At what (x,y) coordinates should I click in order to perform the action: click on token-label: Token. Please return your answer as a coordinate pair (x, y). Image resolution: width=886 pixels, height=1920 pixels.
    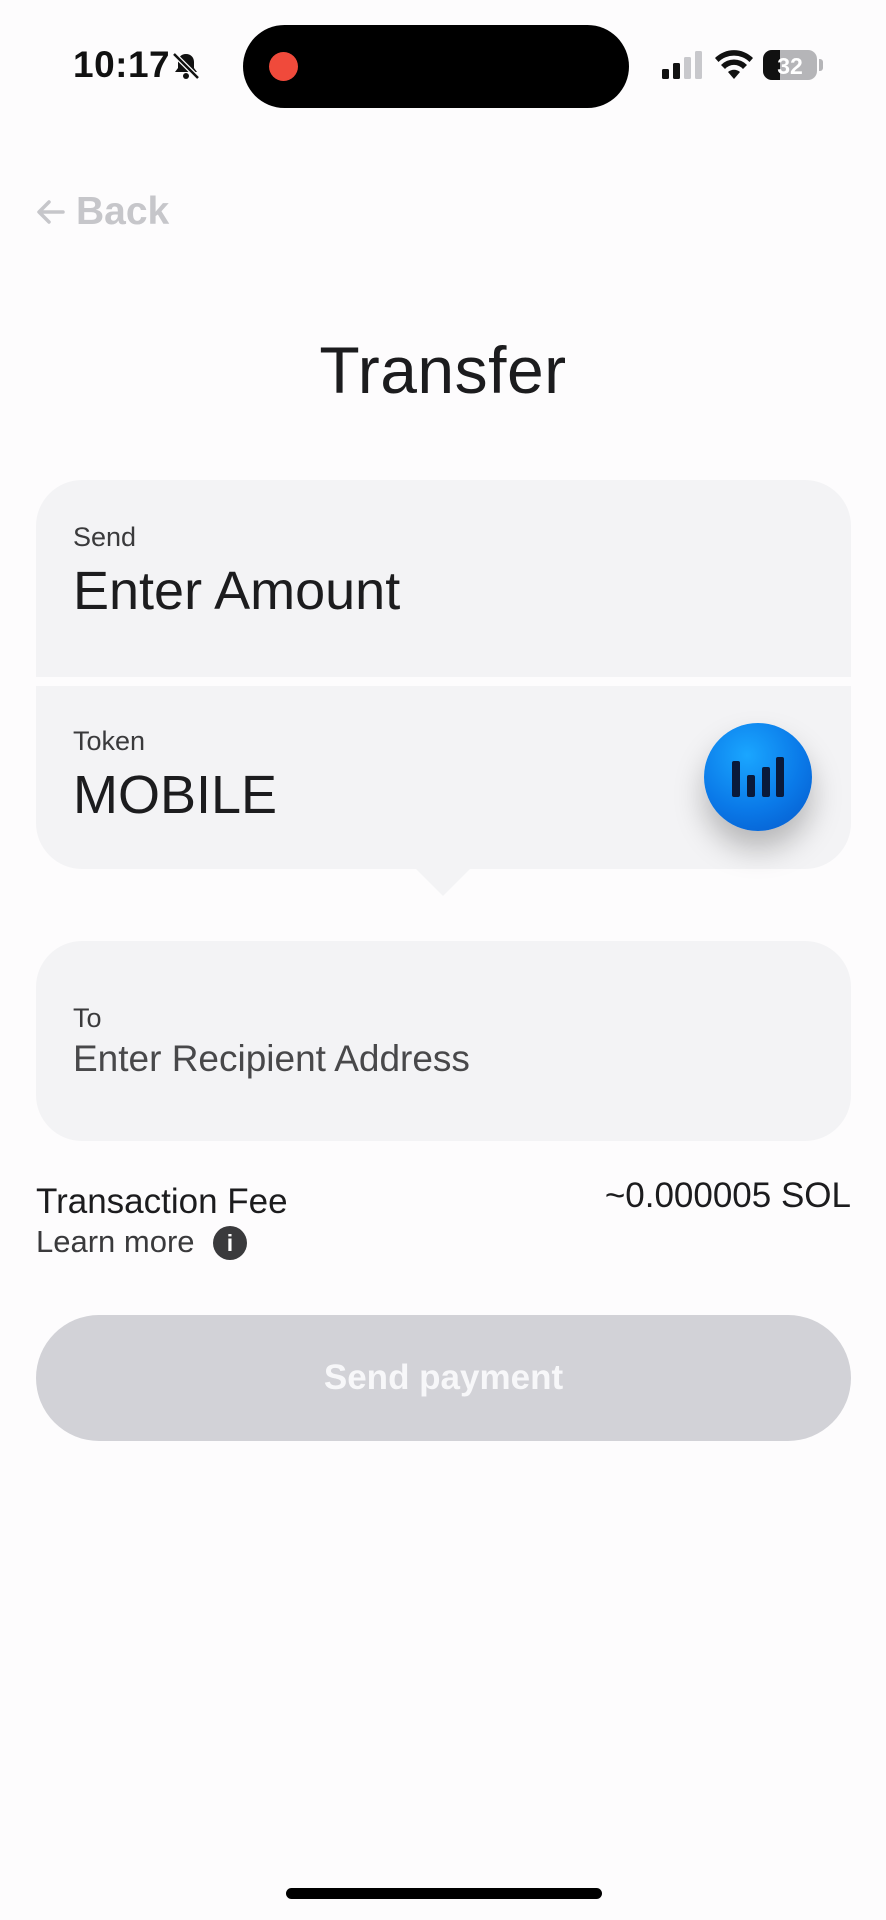
    Looking at the image, I should click on (109, 741).